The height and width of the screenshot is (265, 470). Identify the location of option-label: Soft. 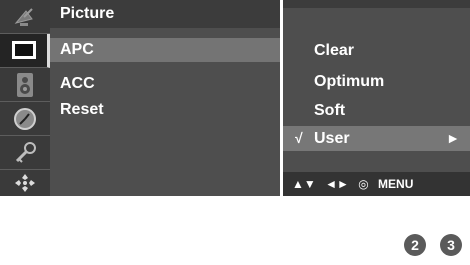
(330, 110).